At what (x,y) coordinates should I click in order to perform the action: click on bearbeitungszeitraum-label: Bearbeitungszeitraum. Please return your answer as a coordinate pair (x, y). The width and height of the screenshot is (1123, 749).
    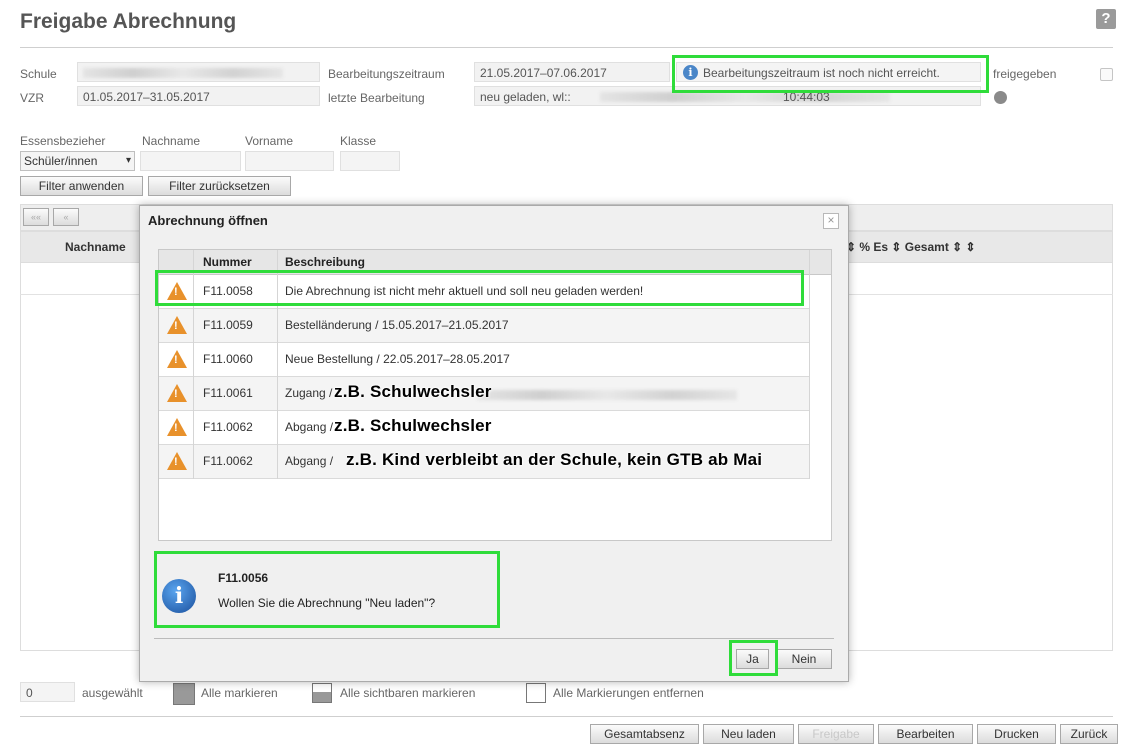
    Looking at the image, I should click on (386, 74).